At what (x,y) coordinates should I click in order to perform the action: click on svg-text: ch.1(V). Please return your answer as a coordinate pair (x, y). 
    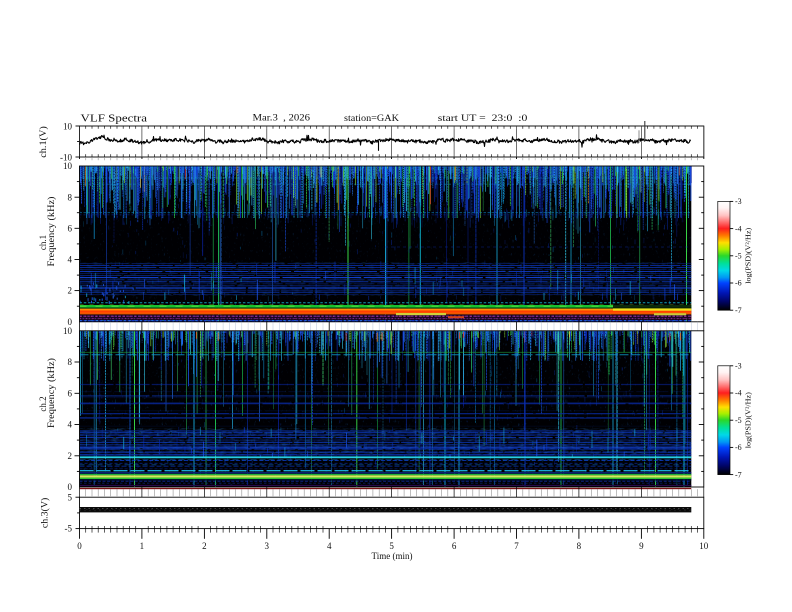
    Looking at the image, I should click on (43, 142).